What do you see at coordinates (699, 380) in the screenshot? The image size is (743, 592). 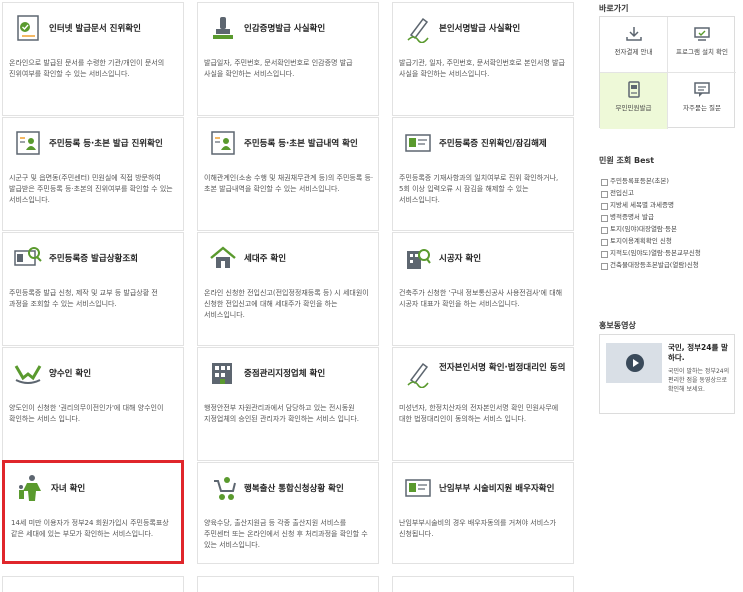 I see `promo-video-desc: 국민이 말하는 정부24의 편리한 점을 동영상으로 확인해 보세요.` at bounding box center [699, 380].